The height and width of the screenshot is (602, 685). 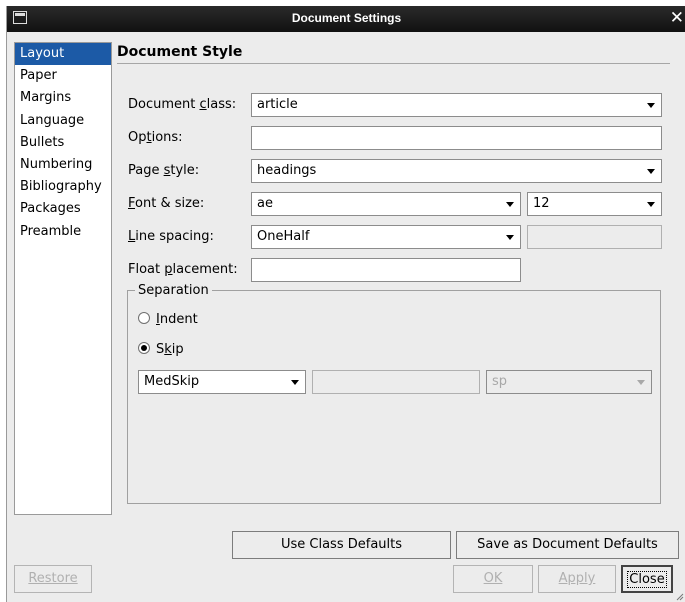 What do you see at coordinates (283, 236) in the screenshot?
I see `line-spacing-value: OneHalf` at bounding box center [283, 236].